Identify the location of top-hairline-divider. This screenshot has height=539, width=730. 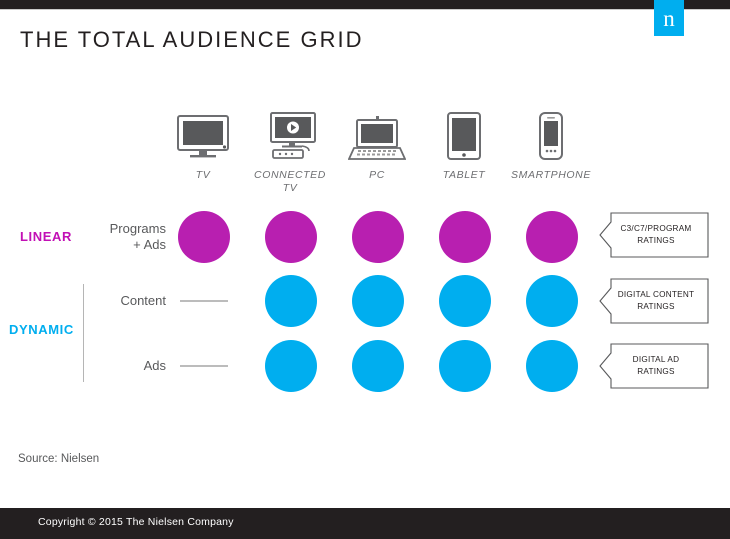
(365, 9).